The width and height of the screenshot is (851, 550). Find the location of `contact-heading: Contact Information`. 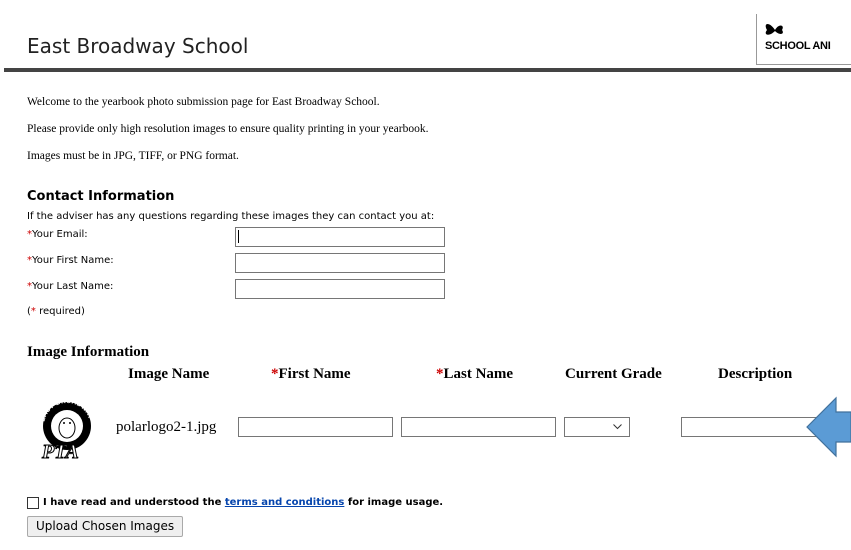

contact-heading: Contact Information is located at coordinates (101, 196).